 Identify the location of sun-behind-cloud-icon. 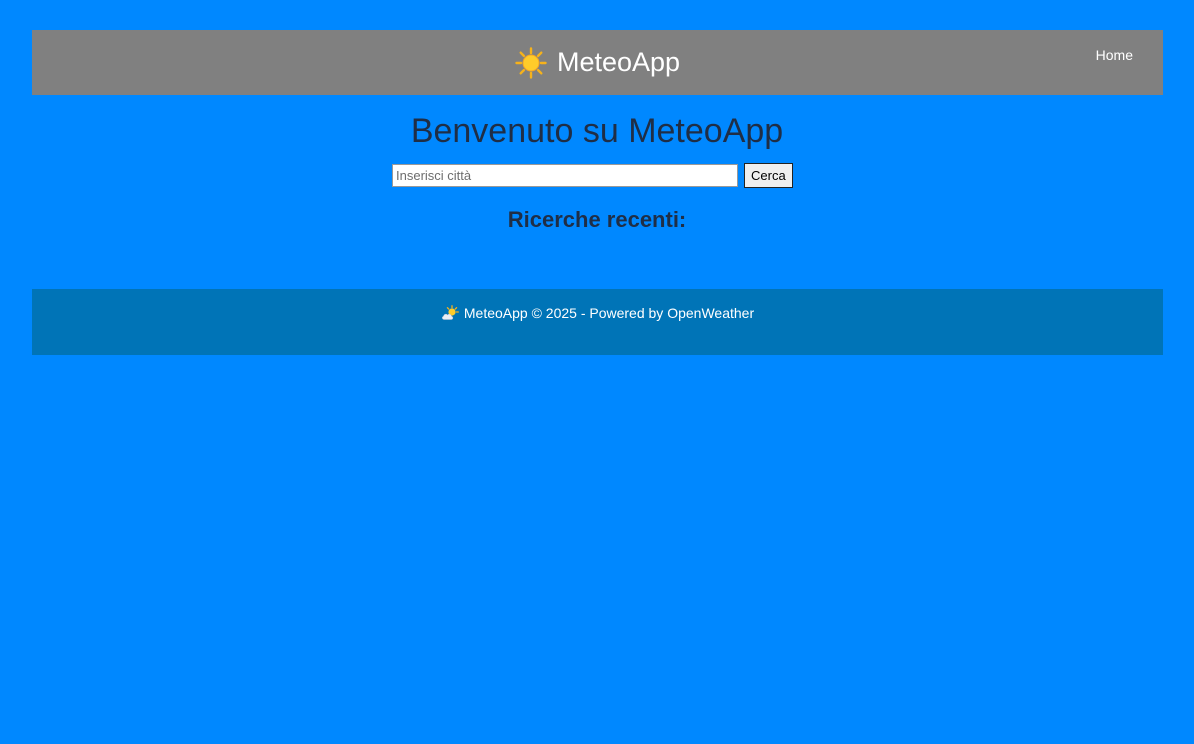
(450, 312).